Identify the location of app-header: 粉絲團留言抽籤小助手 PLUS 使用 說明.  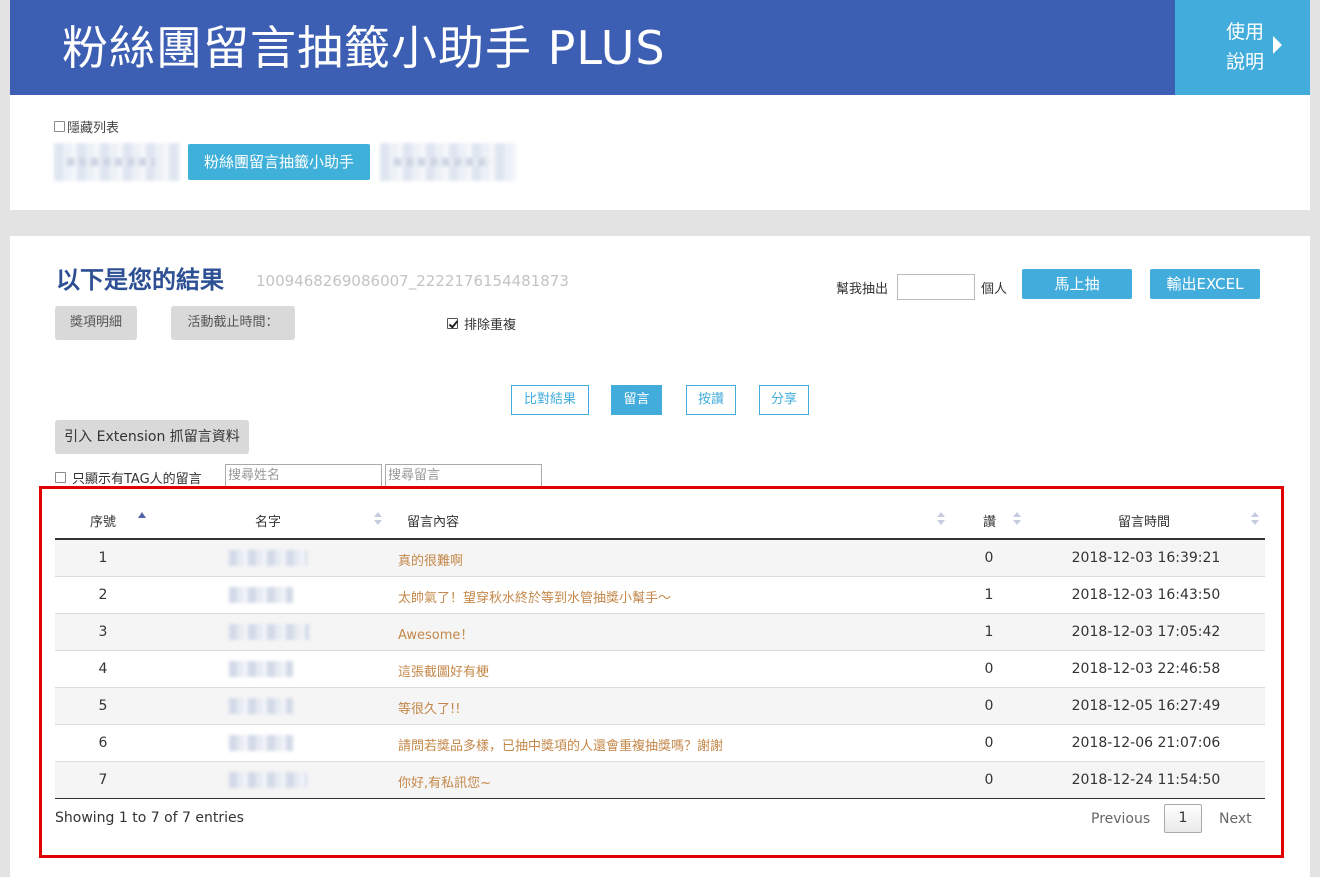
(660, 47).